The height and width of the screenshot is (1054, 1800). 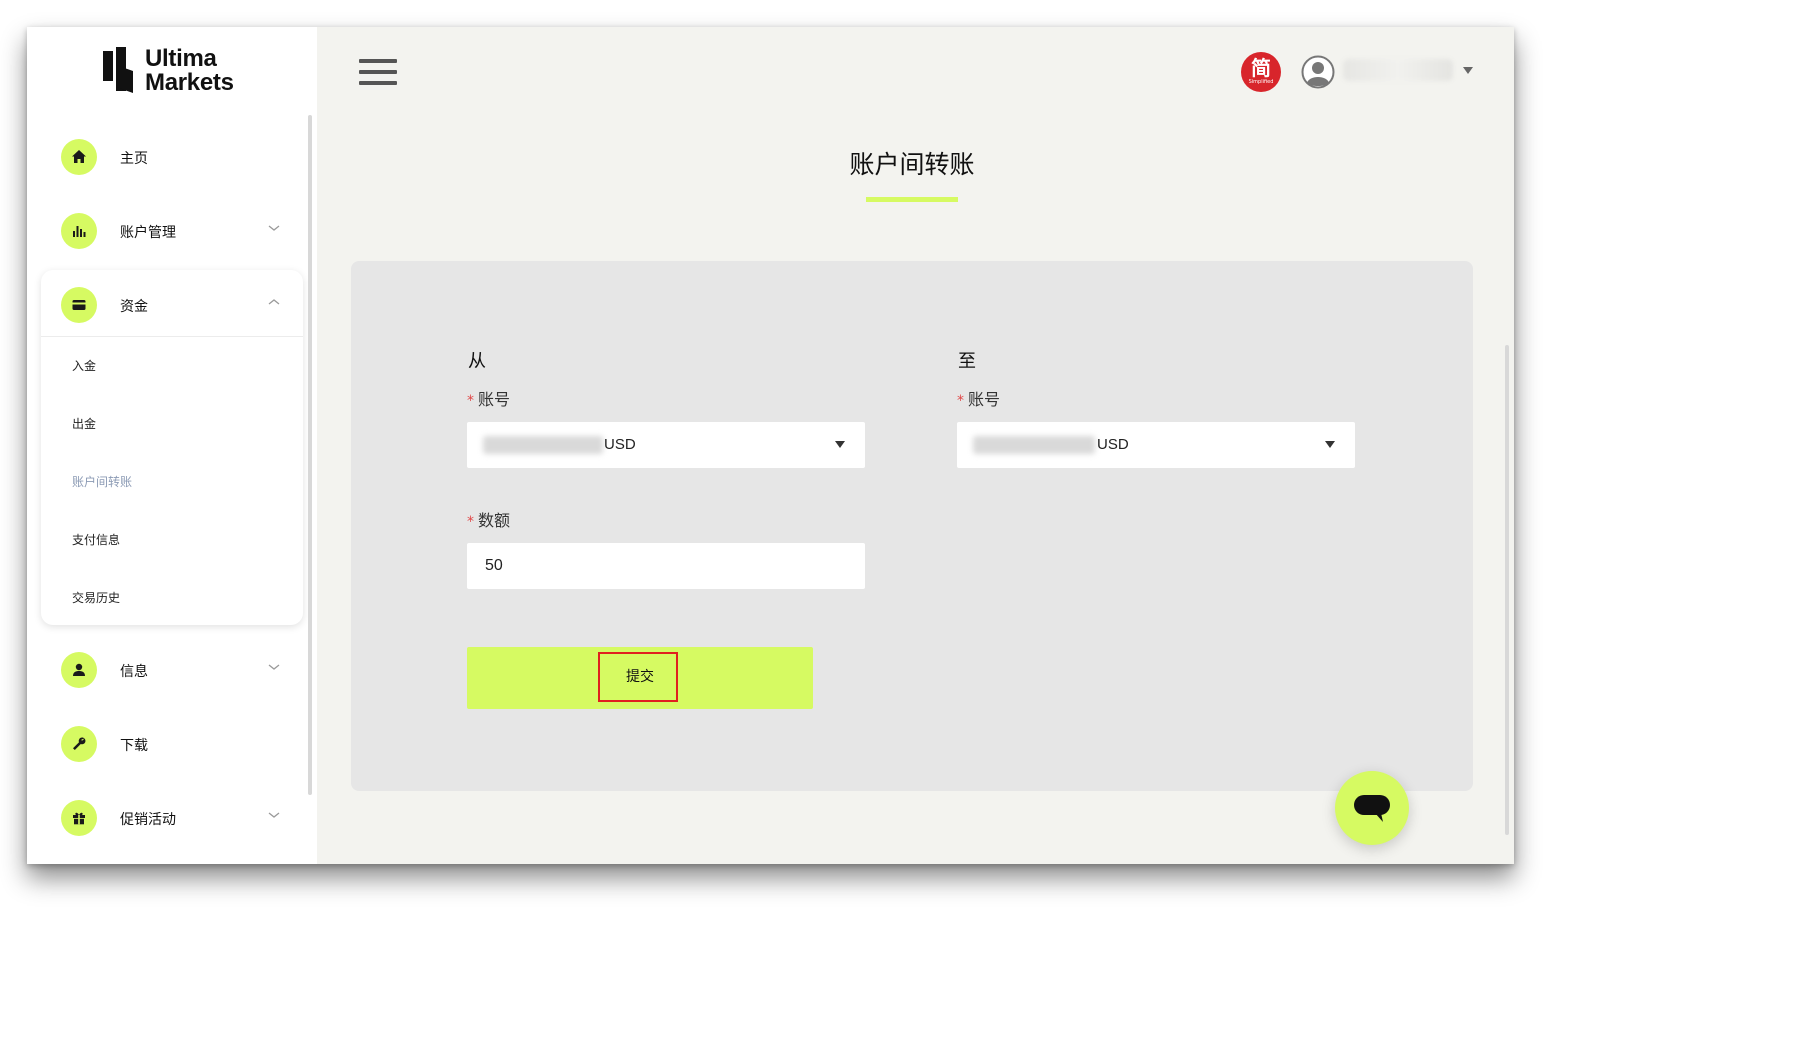 What do you see at coordinates (477, 361) in the screenshot?
I see `from-heading: 从` at bounding box center [477, 361].